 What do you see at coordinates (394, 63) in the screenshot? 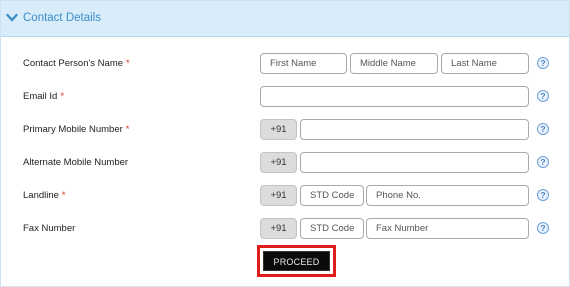
I see `middle-name-input` at bounding box center [394, 63].